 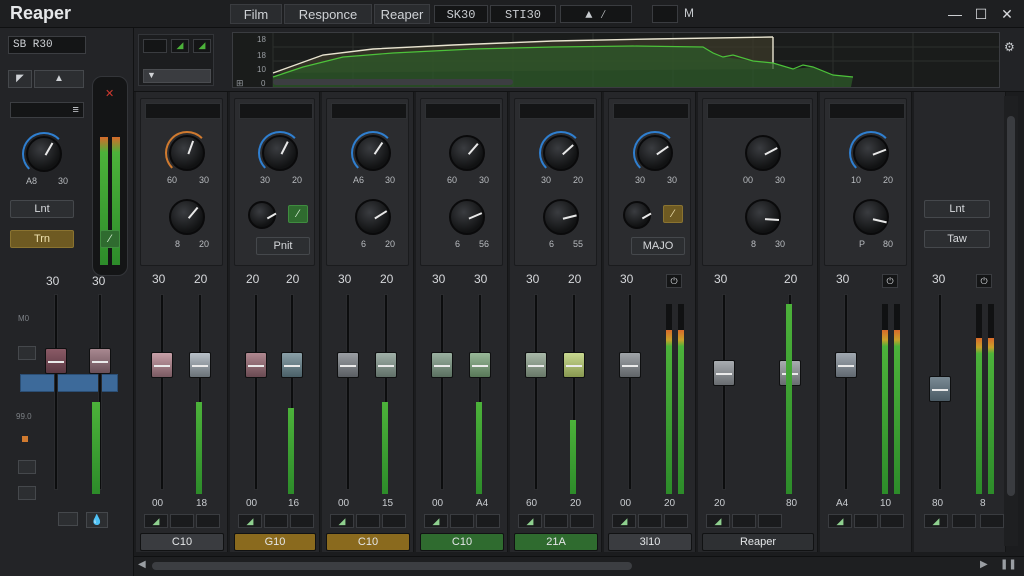 I want to click on fx-label-button: MAJO, so click(x=658, y=246).